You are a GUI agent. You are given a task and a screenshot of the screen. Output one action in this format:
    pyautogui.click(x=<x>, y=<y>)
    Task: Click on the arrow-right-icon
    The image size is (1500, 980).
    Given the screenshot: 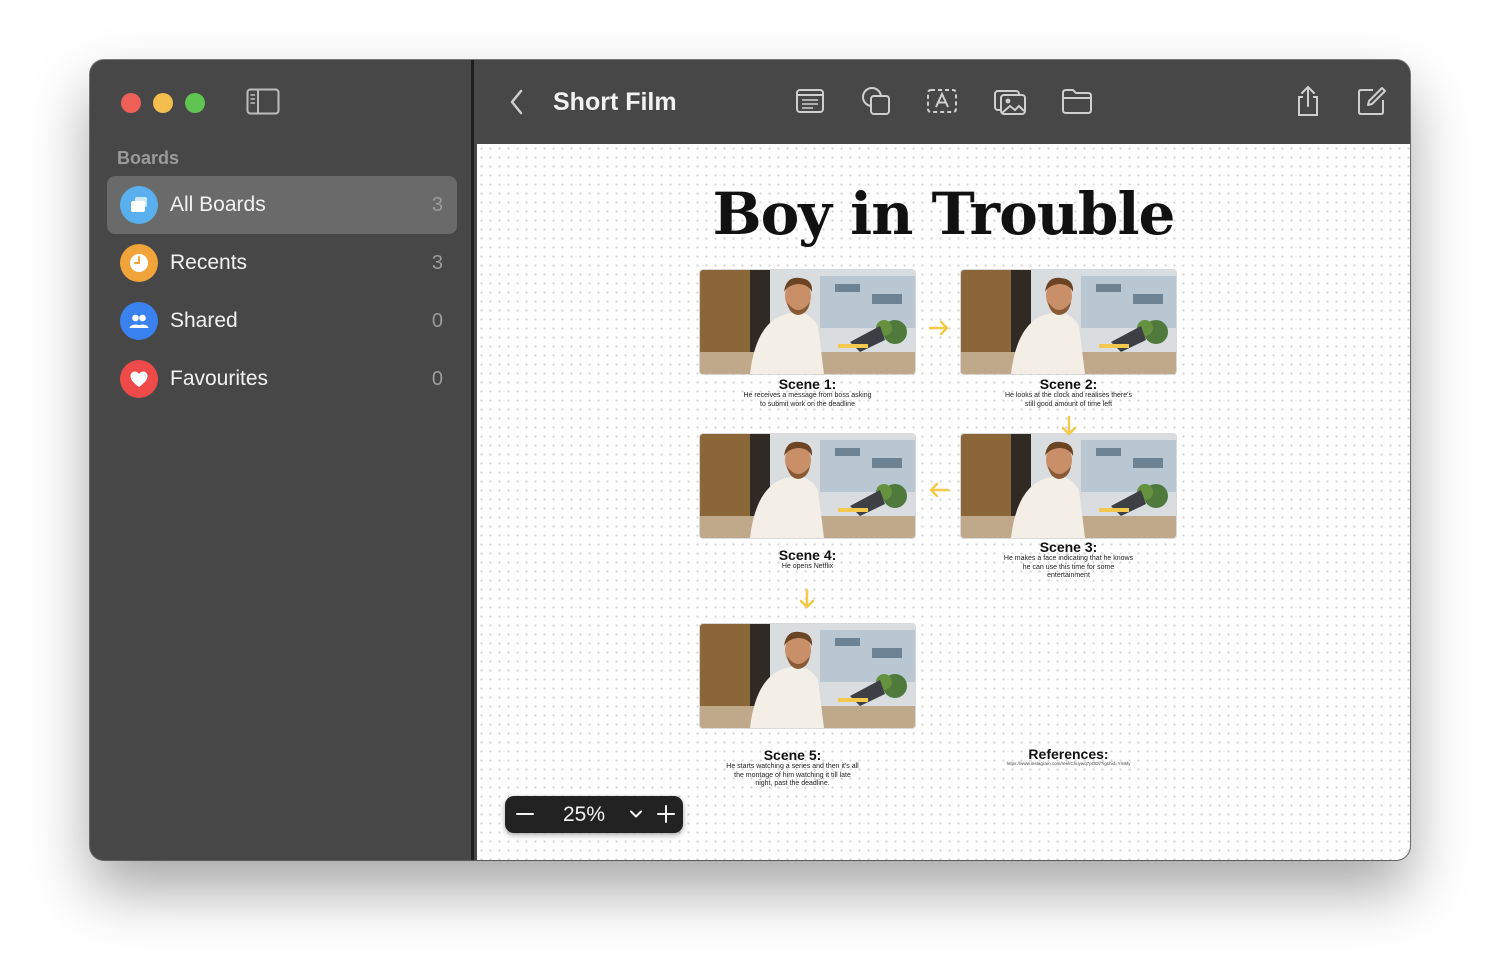 What is the action you would take?
    pyautogui.click(x=938, y=328)
    